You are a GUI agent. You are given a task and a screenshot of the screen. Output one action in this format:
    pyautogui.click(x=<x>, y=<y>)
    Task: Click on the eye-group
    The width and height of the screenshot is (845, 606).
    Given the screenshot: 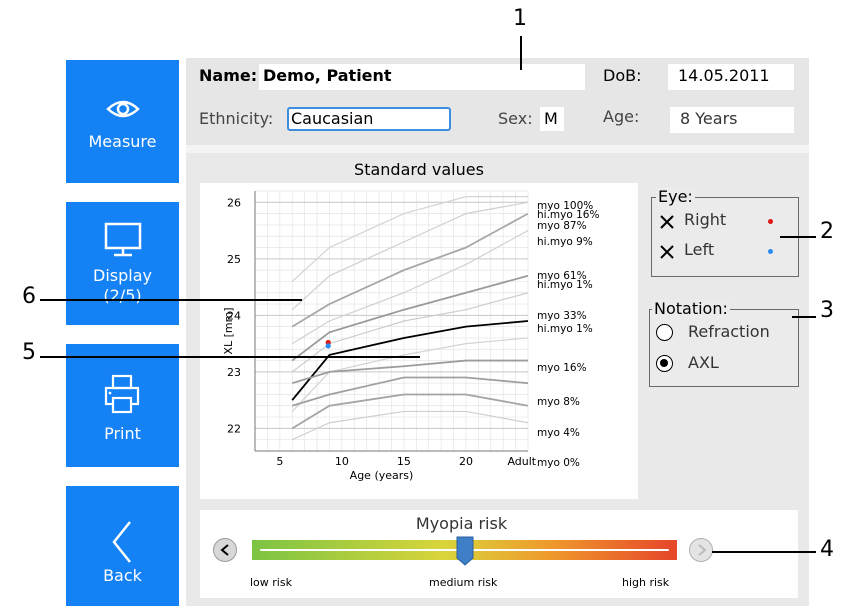 What is the action you would take?
    pyautogui.click(x=725, y=237)
    